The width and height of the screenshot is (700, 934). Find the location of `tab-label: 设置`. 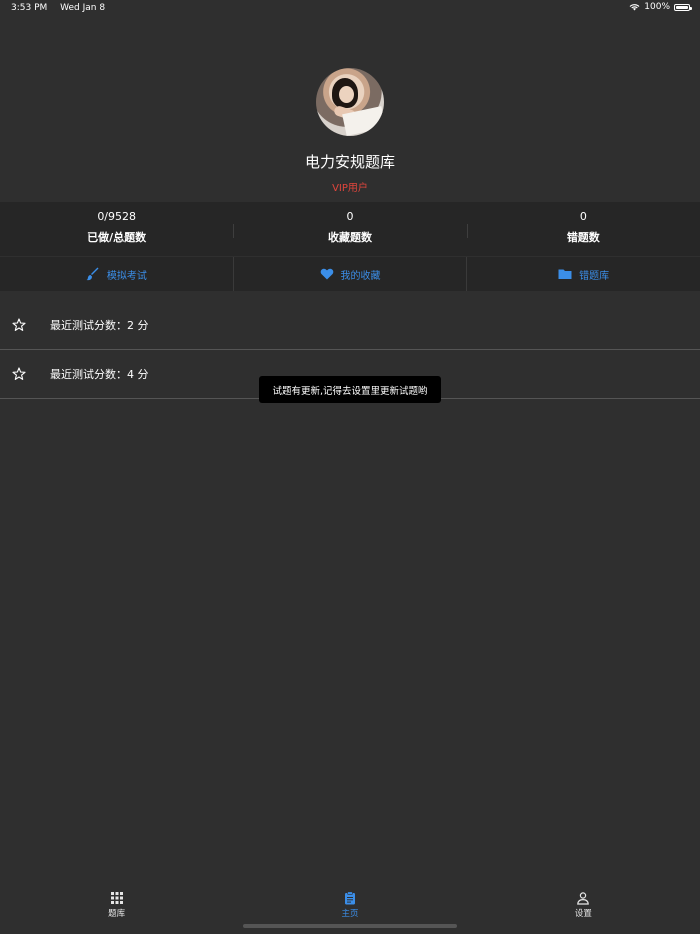

tab-label: 设置 is located at coordinates (583, 914).